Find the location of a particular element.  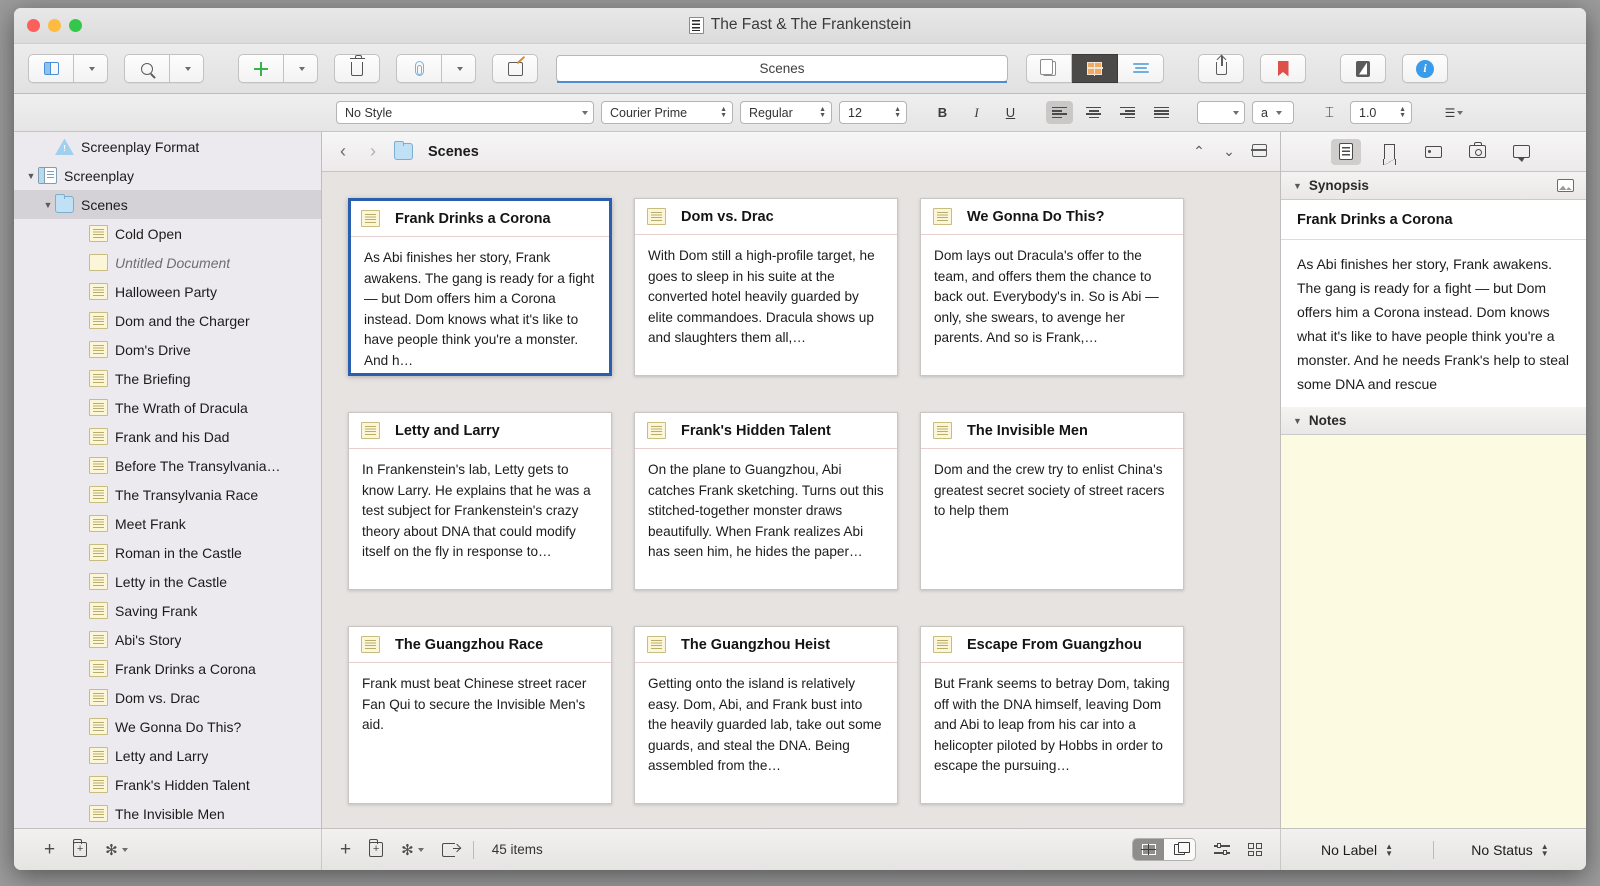

binder-item: ▼ Scenes is located at coordinates (167, 204).